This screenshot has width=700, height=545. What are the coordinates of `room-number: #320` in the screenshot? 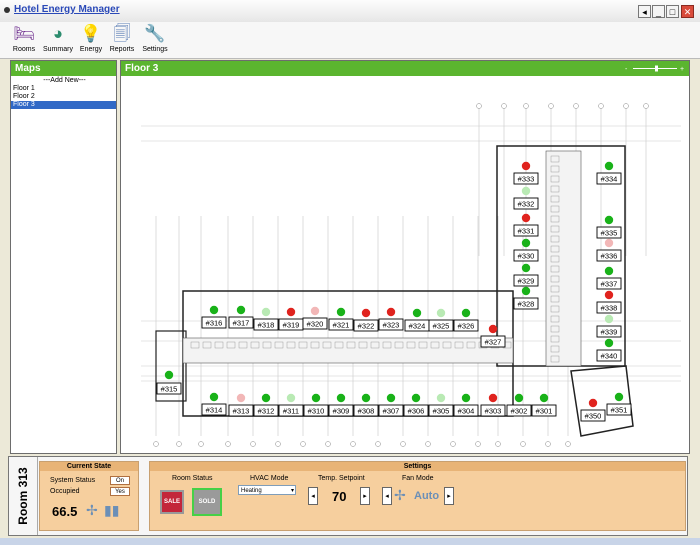 It's located at (315, 324).